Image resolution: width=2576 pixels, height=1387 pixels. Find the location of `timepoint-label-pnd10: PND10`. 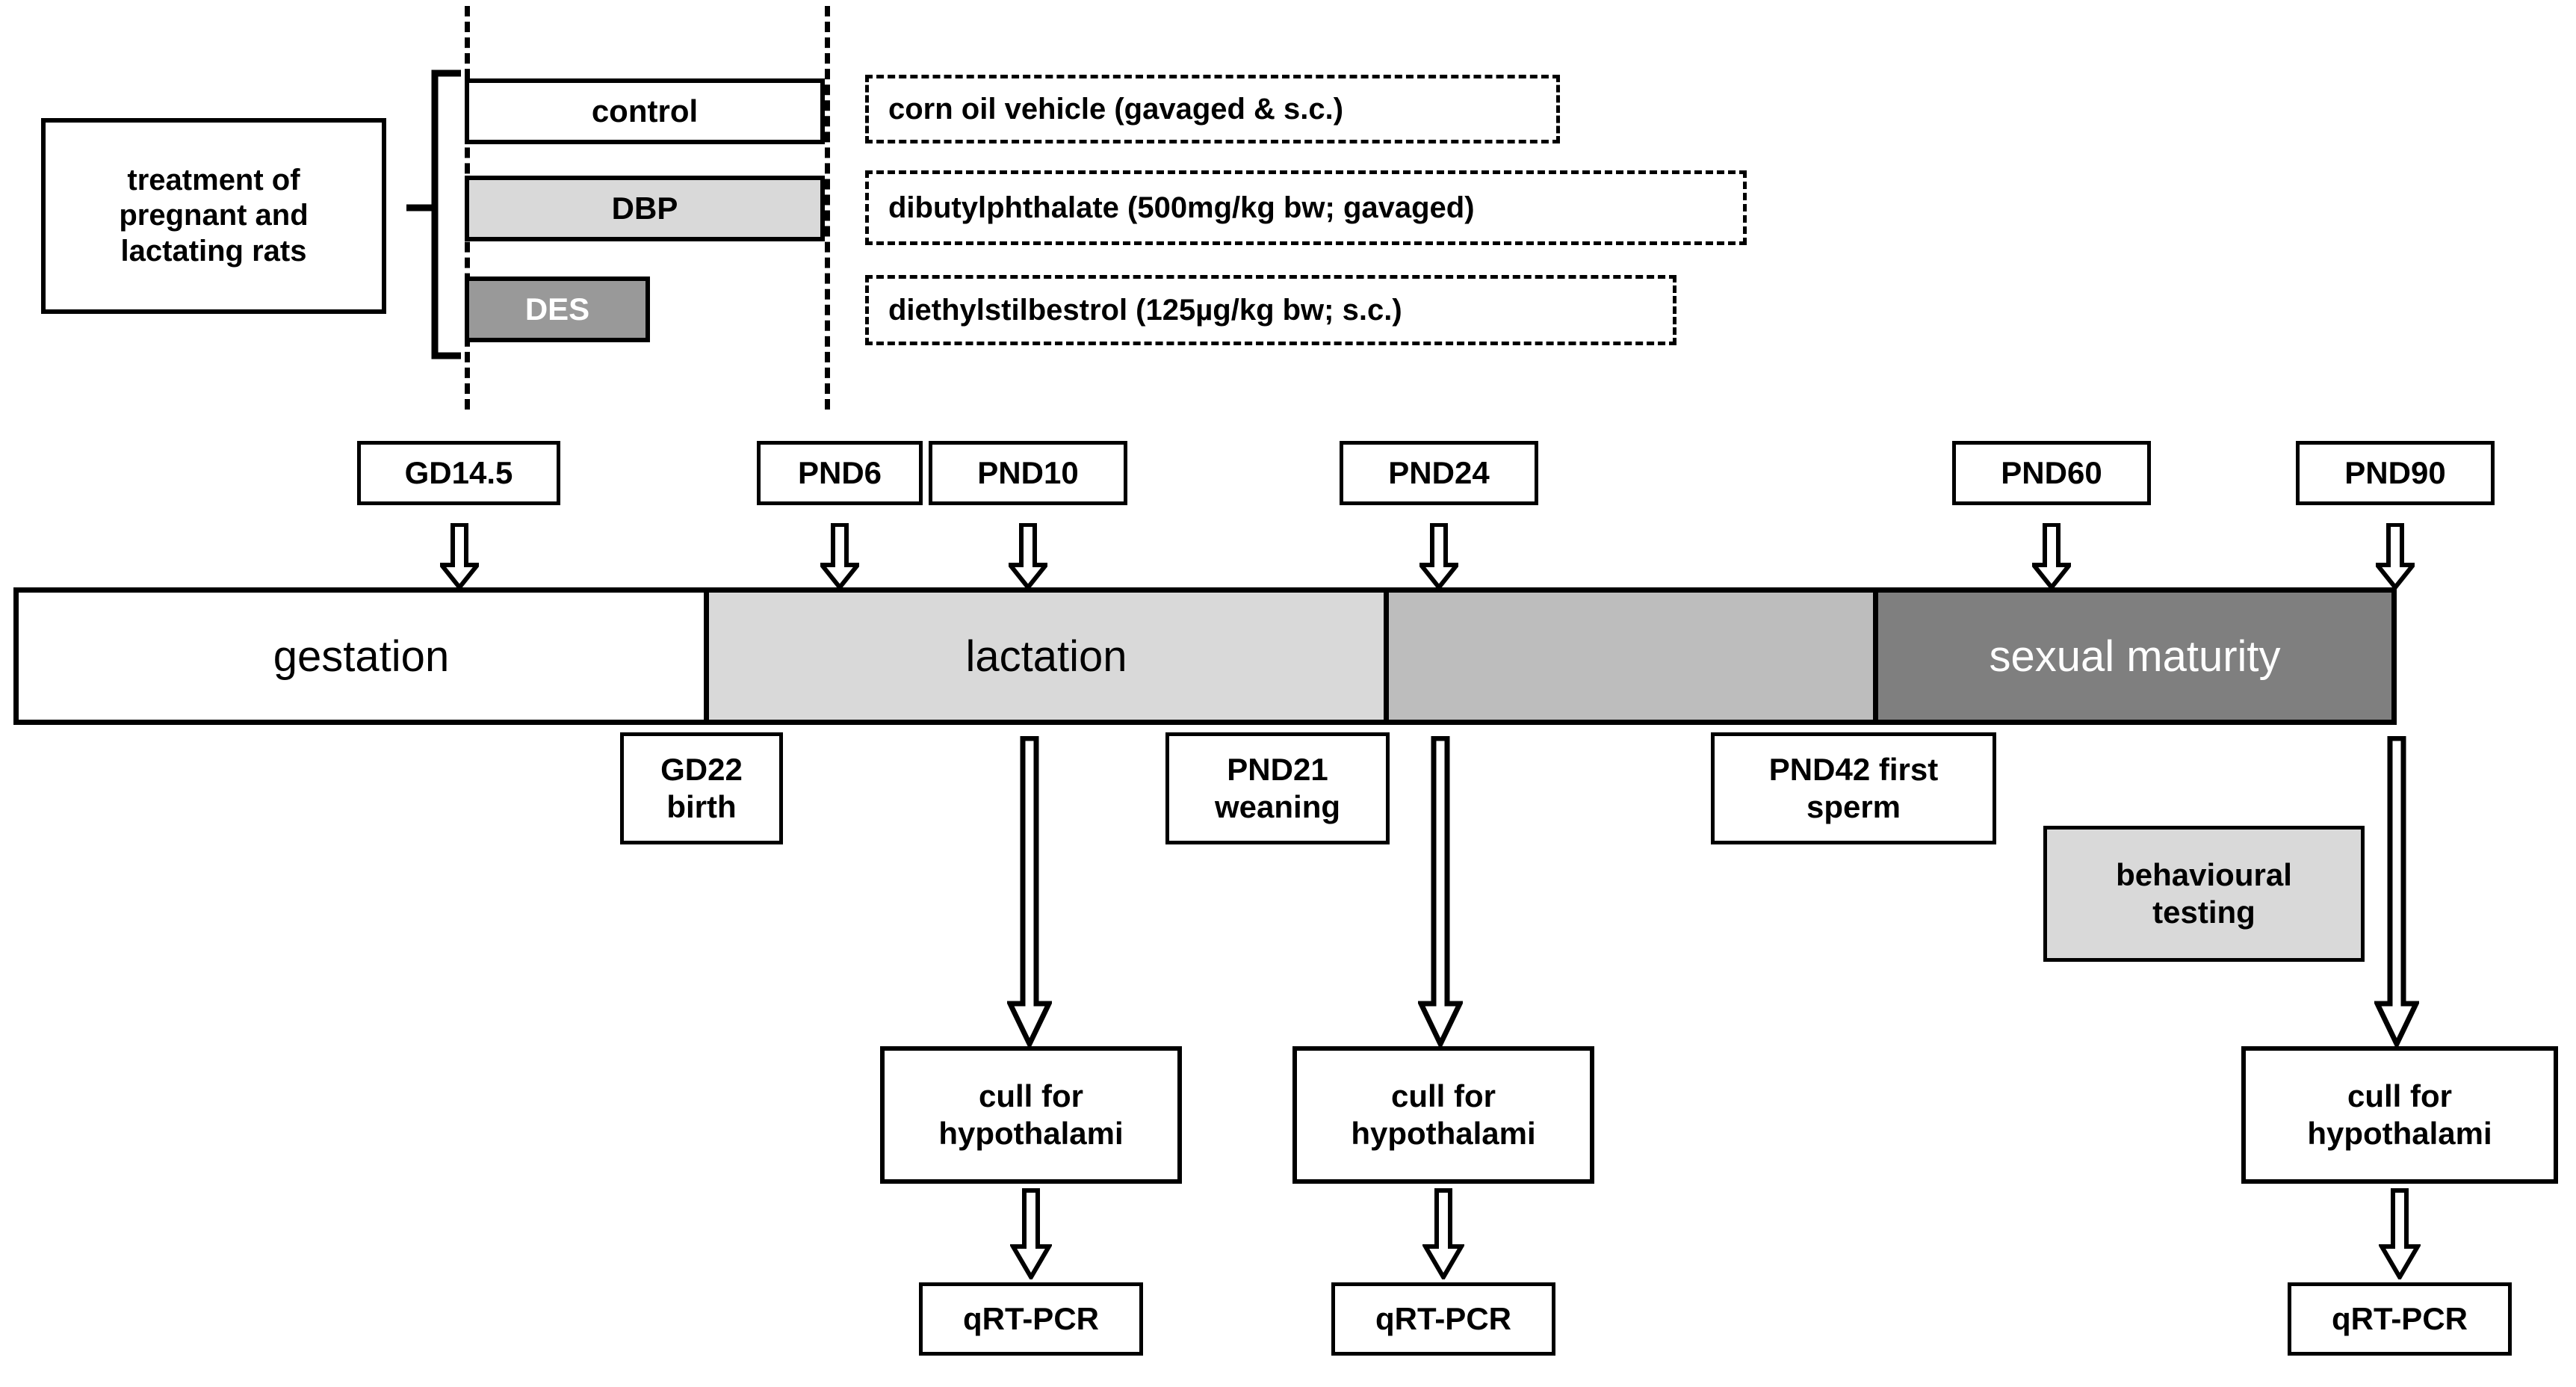

timepoint-label-pnd10: PND10 is located at coordinates (1028, 473).